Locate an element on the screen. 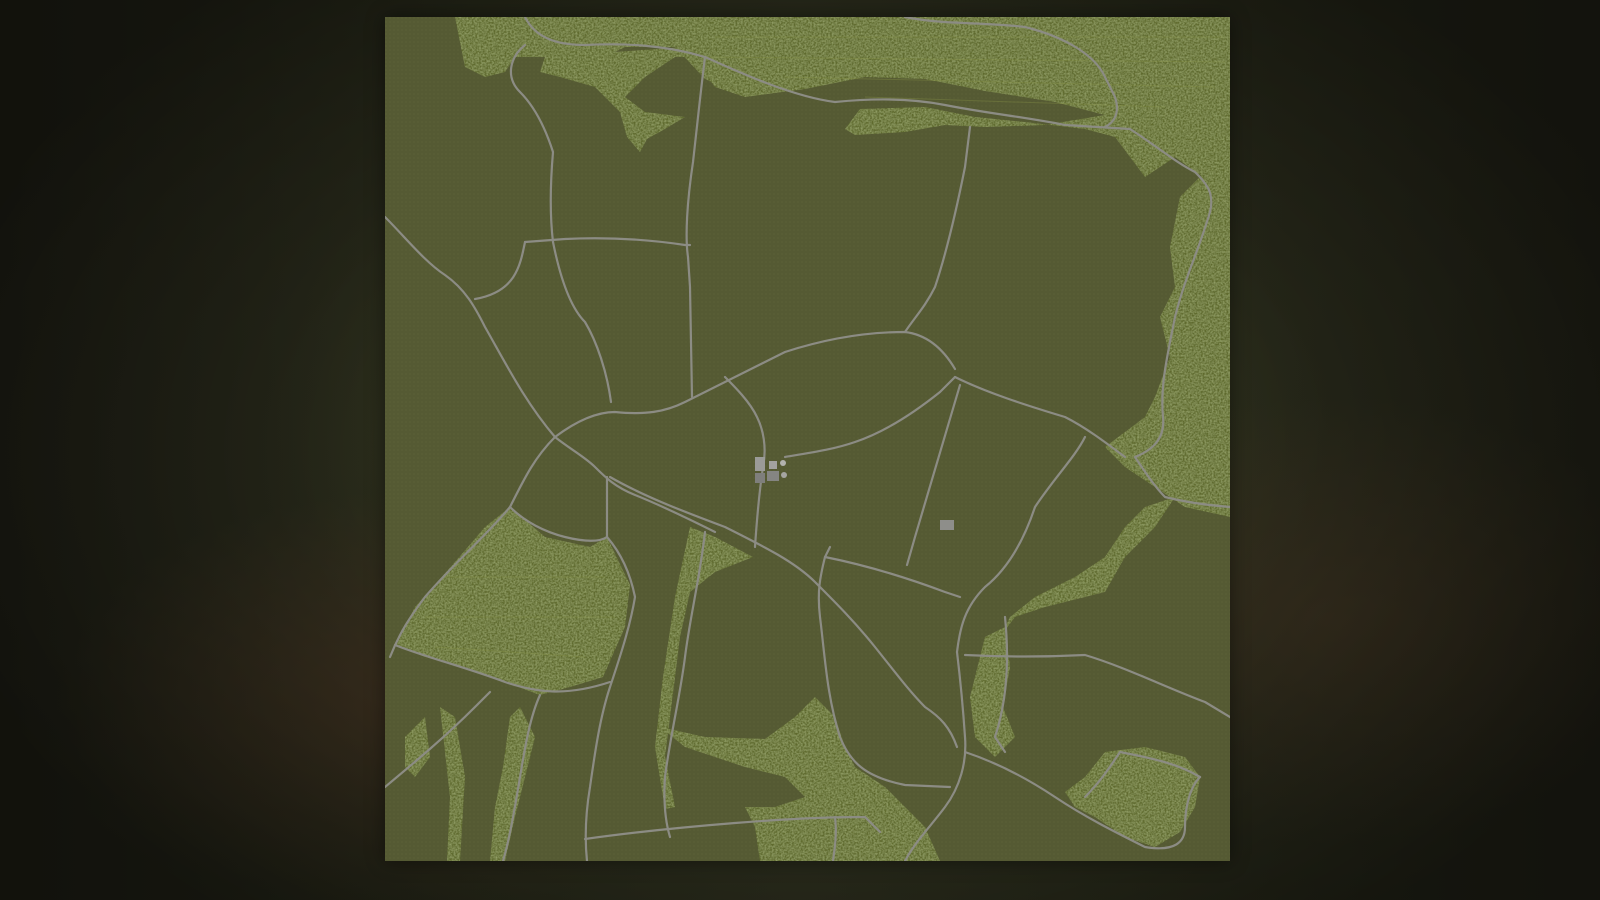  farm-building-shed is located at coordinates (760, 478).